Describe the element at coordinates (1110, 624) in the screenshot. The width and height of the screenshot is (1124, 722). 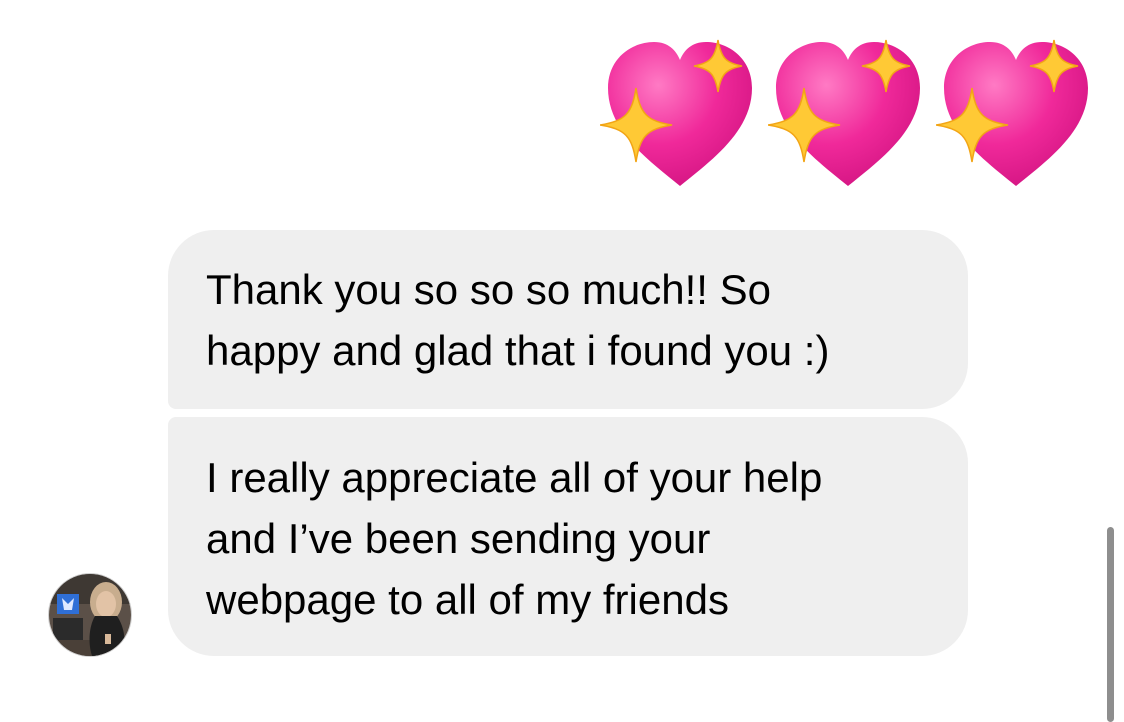
I see `scrollbar` at that location.